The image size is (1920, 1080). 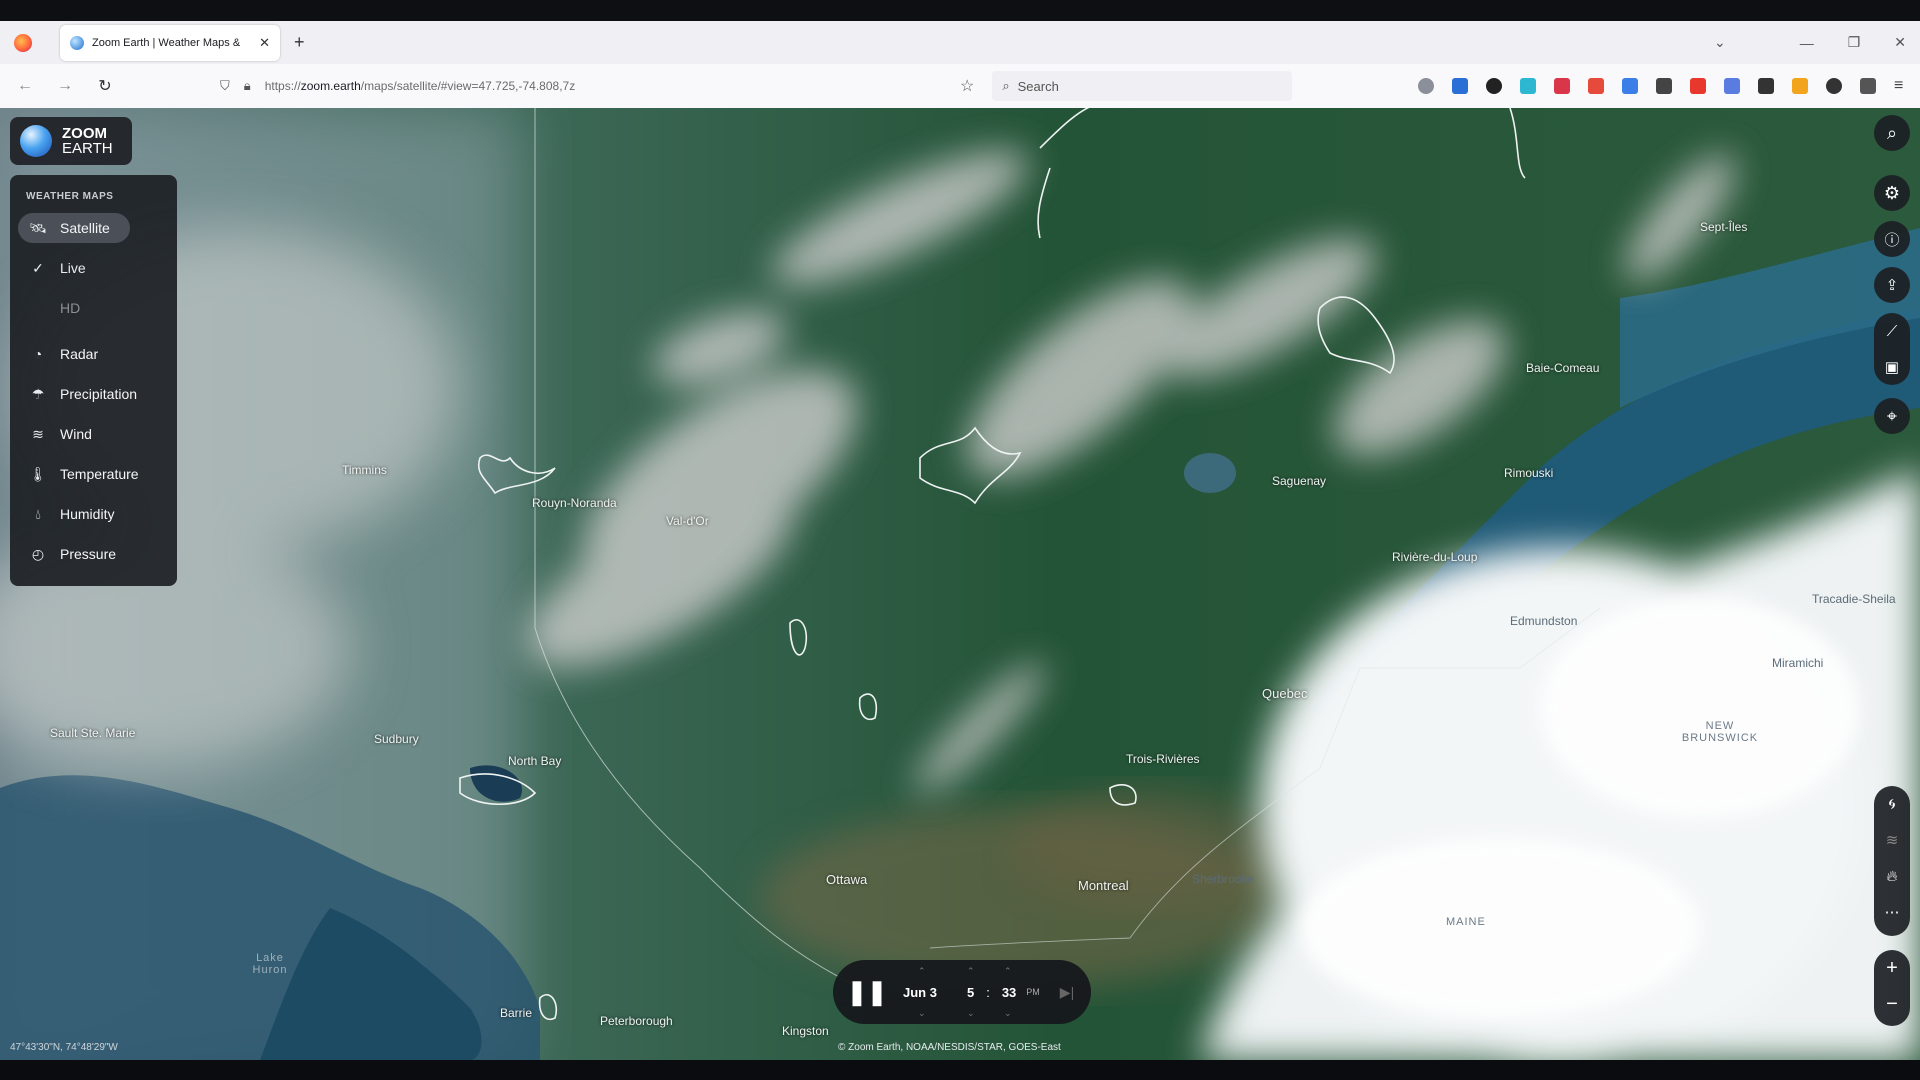 What do you see at coordinates (1142, 86) in the screenshot?
I see `search-field: ⌕ Search` at bounding box center [1142, 86].